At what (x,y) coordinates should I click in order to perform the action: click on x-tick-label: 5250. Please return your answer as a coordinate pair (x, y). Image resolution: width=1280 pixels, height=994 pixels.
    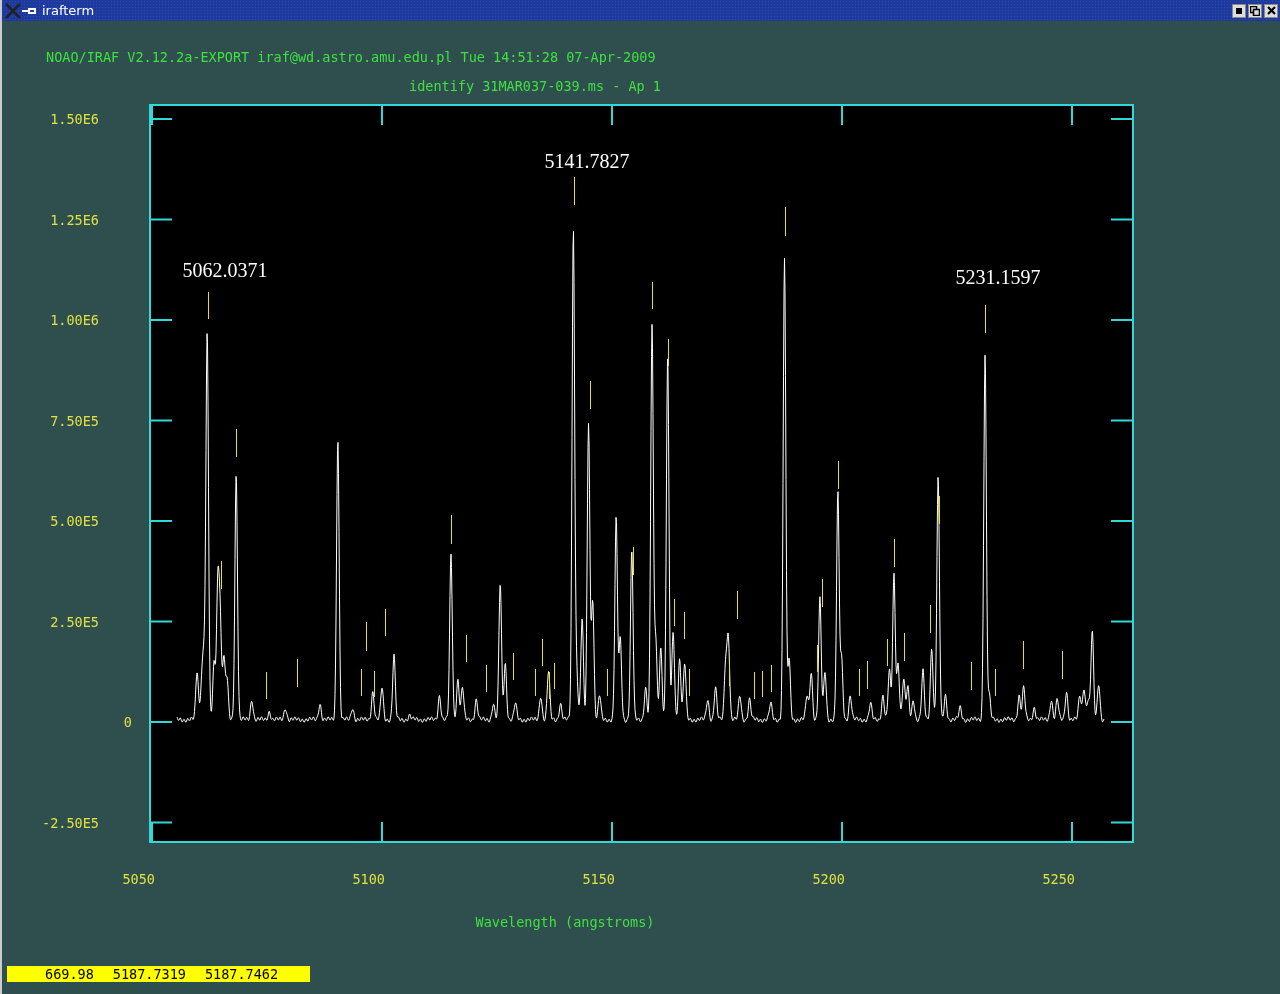
    Looking at the image, I should click on (1058, 879).